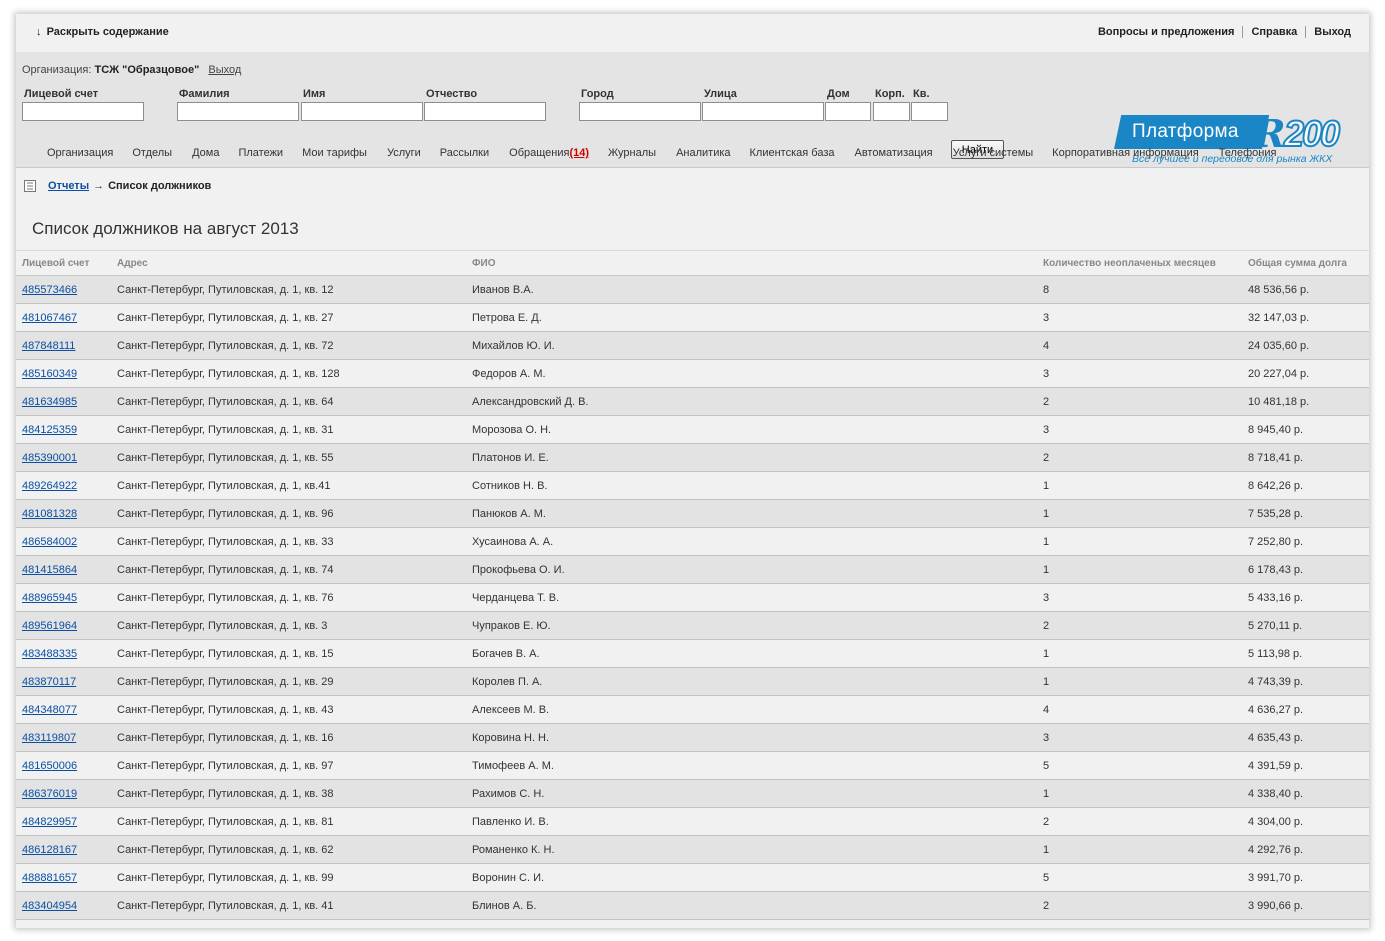 Image resolution: width=1385 pixels, height=941 pixels. Describe the element at coordinates (1185, 131) in the screenshot. I see `logo-text: Платформа` at that location.